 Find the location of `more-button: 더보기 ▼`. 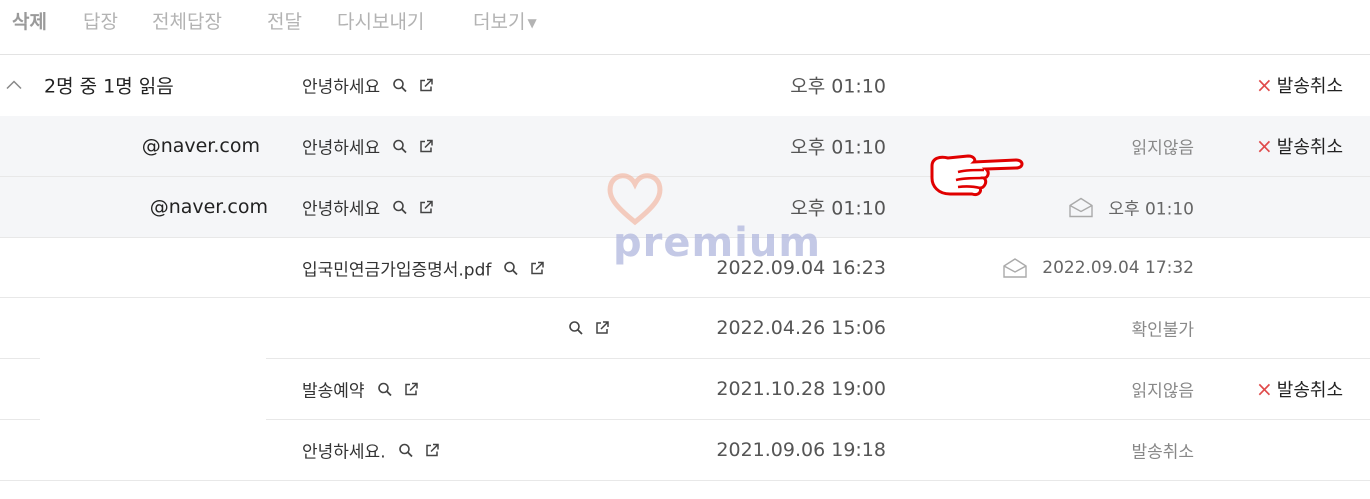

more-button: 더보기 ▼ is located at coordinates (505, 20).